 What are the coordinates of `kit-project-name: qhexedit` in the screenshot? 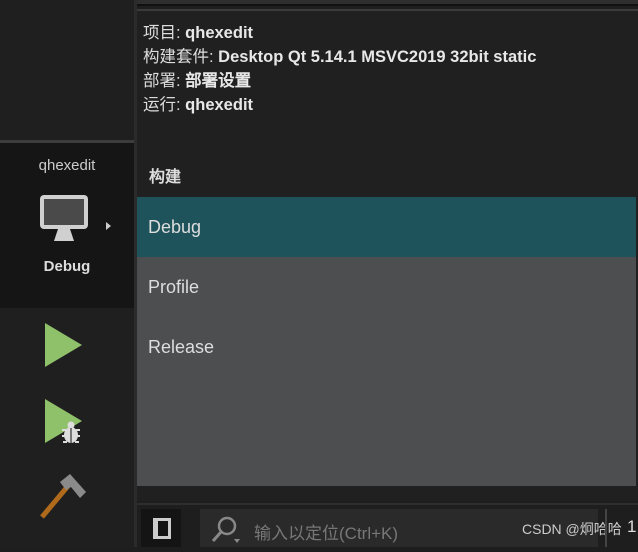 It's located at (67, 165).